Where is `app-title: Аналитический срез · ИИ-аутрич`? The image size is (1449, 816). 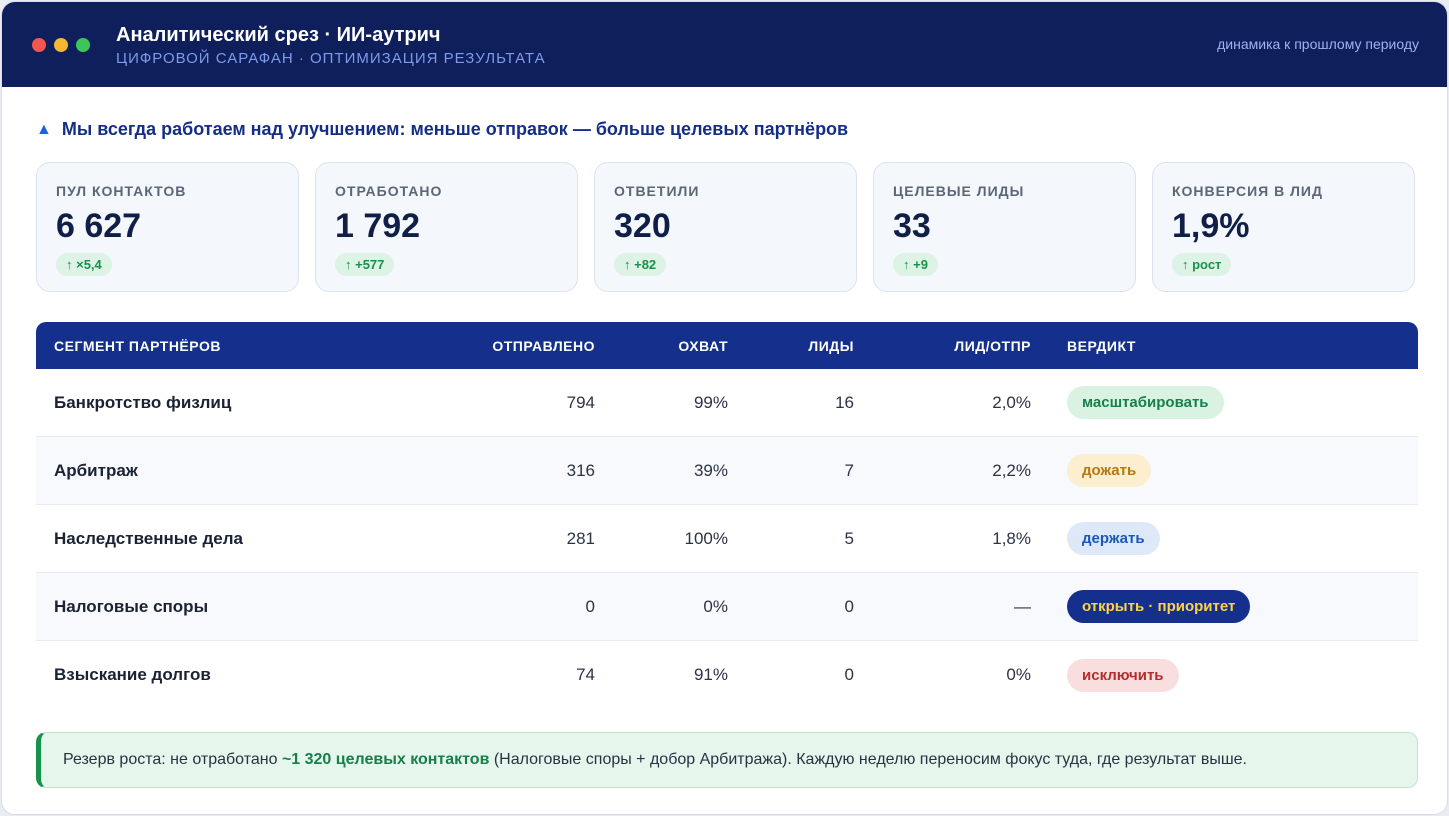
app-title: Аналитический срез · ИИ-аутрич is located at coordinates (278, 34).